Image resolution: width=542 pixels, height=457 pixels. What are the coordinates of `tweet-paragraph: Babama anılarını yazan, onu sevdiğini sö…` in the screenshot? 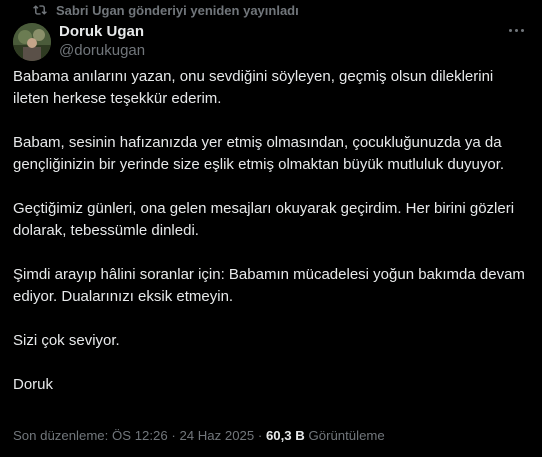 It's located at (253, 87).